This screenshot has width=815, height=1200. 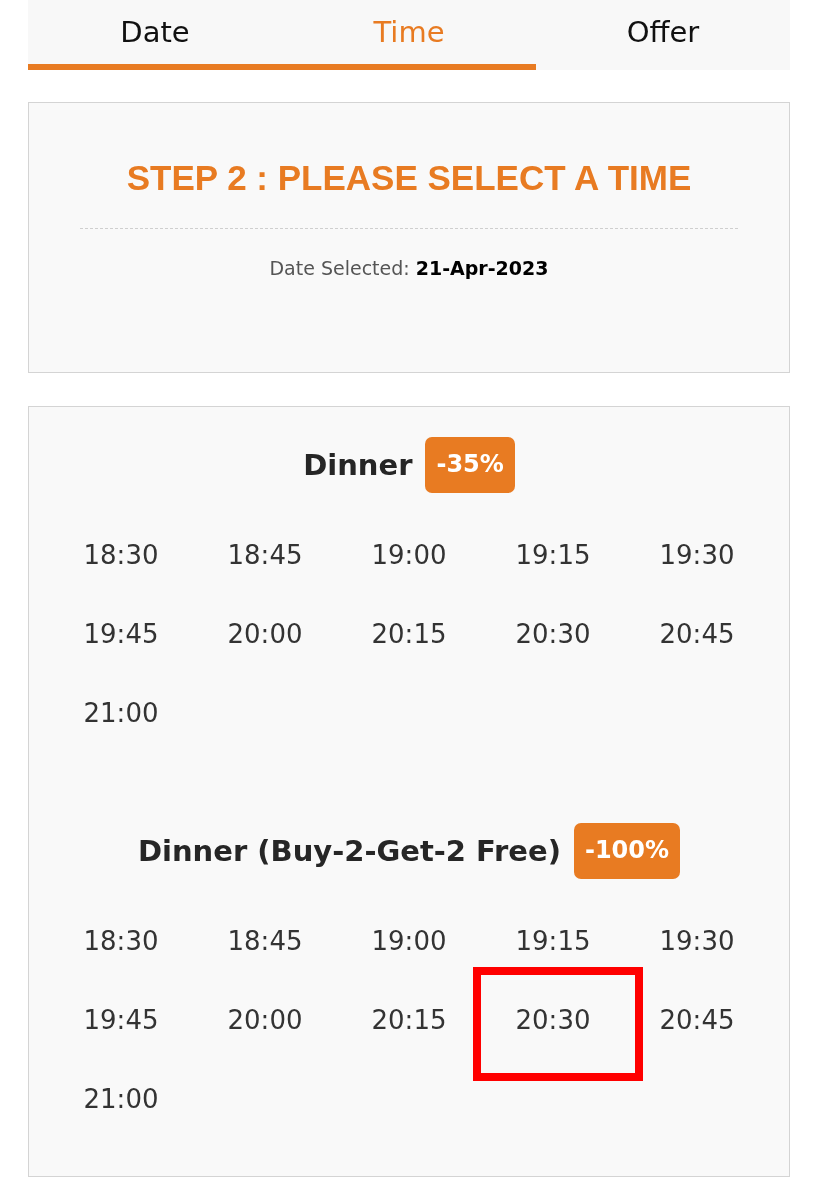 What do you see at coordinates (663, 35) in the screenshot?
I see `tab: Offer` at bounding box center [663, 35].